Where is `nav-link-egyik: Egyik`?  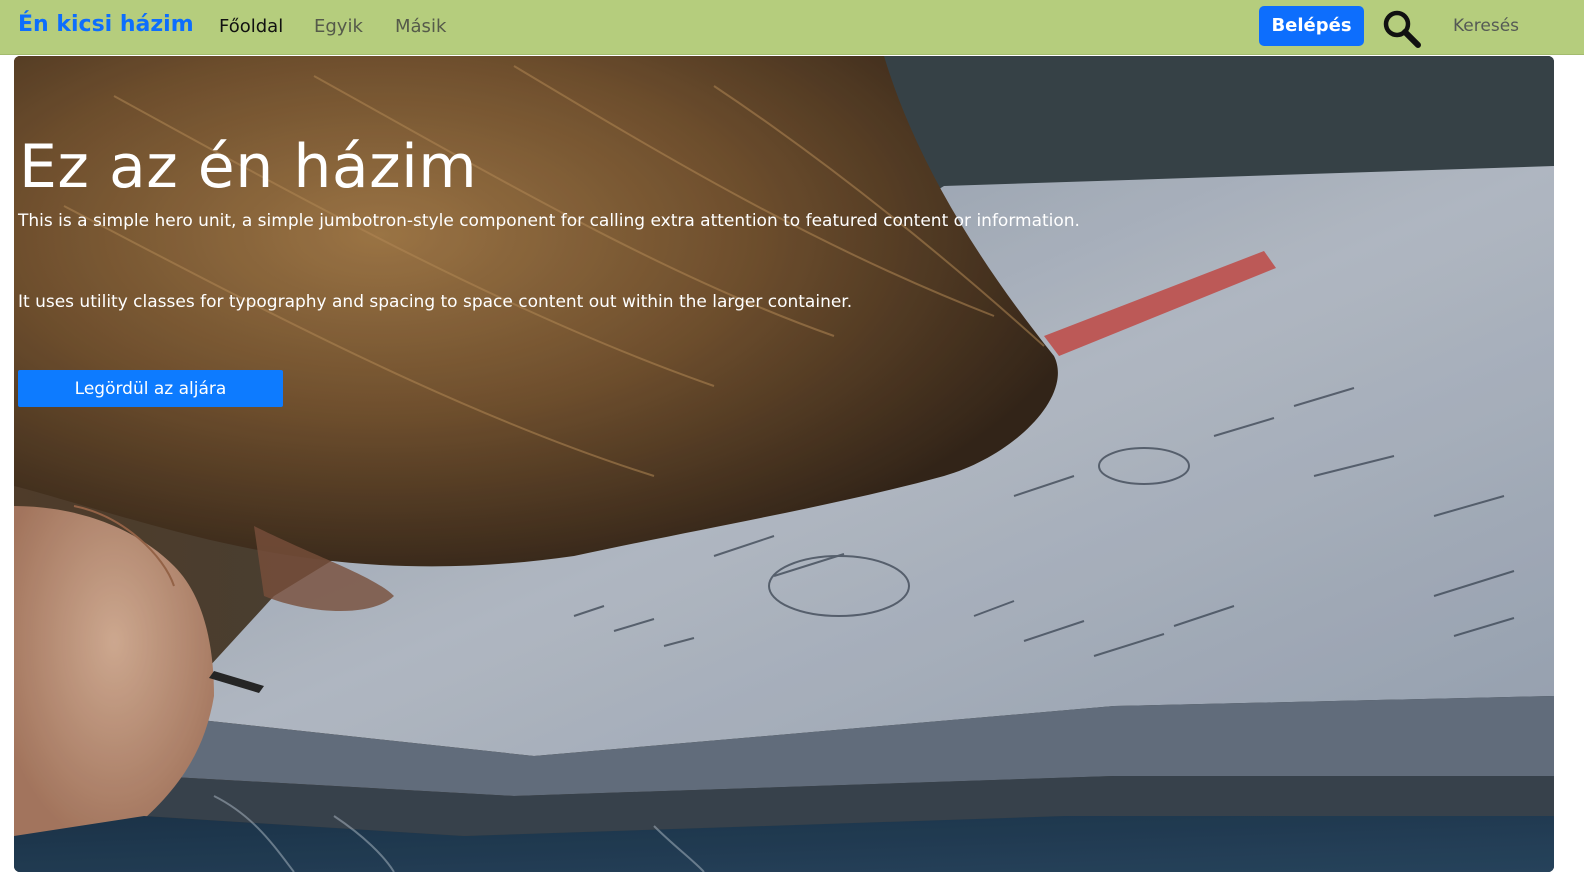
nav-link-egyik: Egyik is located at coordinates (338, 26).